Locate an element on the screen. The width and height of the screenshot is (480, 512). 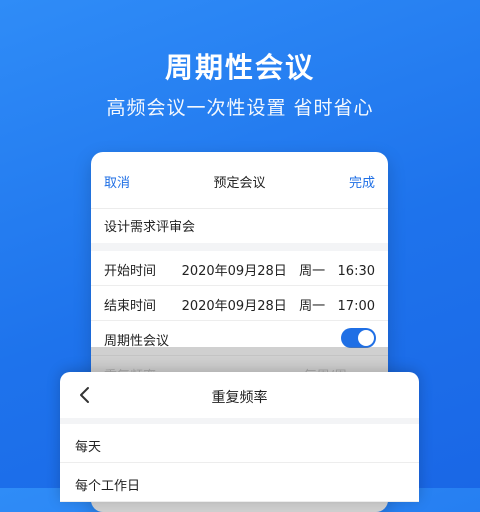
sheet-header: 重复频率 is located at coordinates (239, 398).